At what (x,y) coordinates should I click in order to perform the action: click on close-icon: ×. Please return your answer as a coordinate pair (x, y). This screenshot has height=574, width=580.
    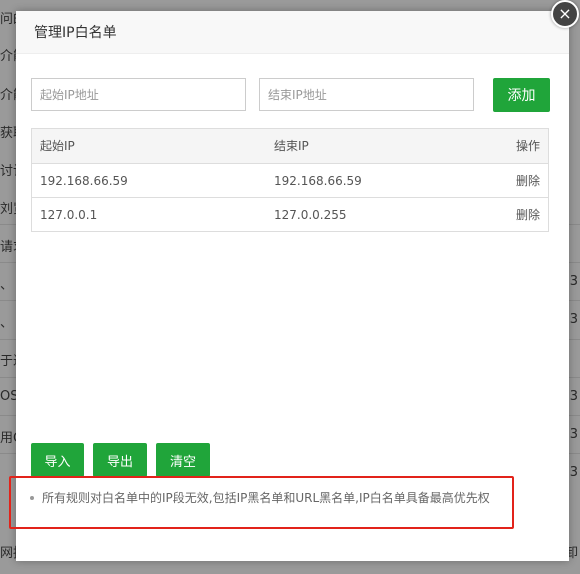
    Looking at the image, I should click on (565, 13).